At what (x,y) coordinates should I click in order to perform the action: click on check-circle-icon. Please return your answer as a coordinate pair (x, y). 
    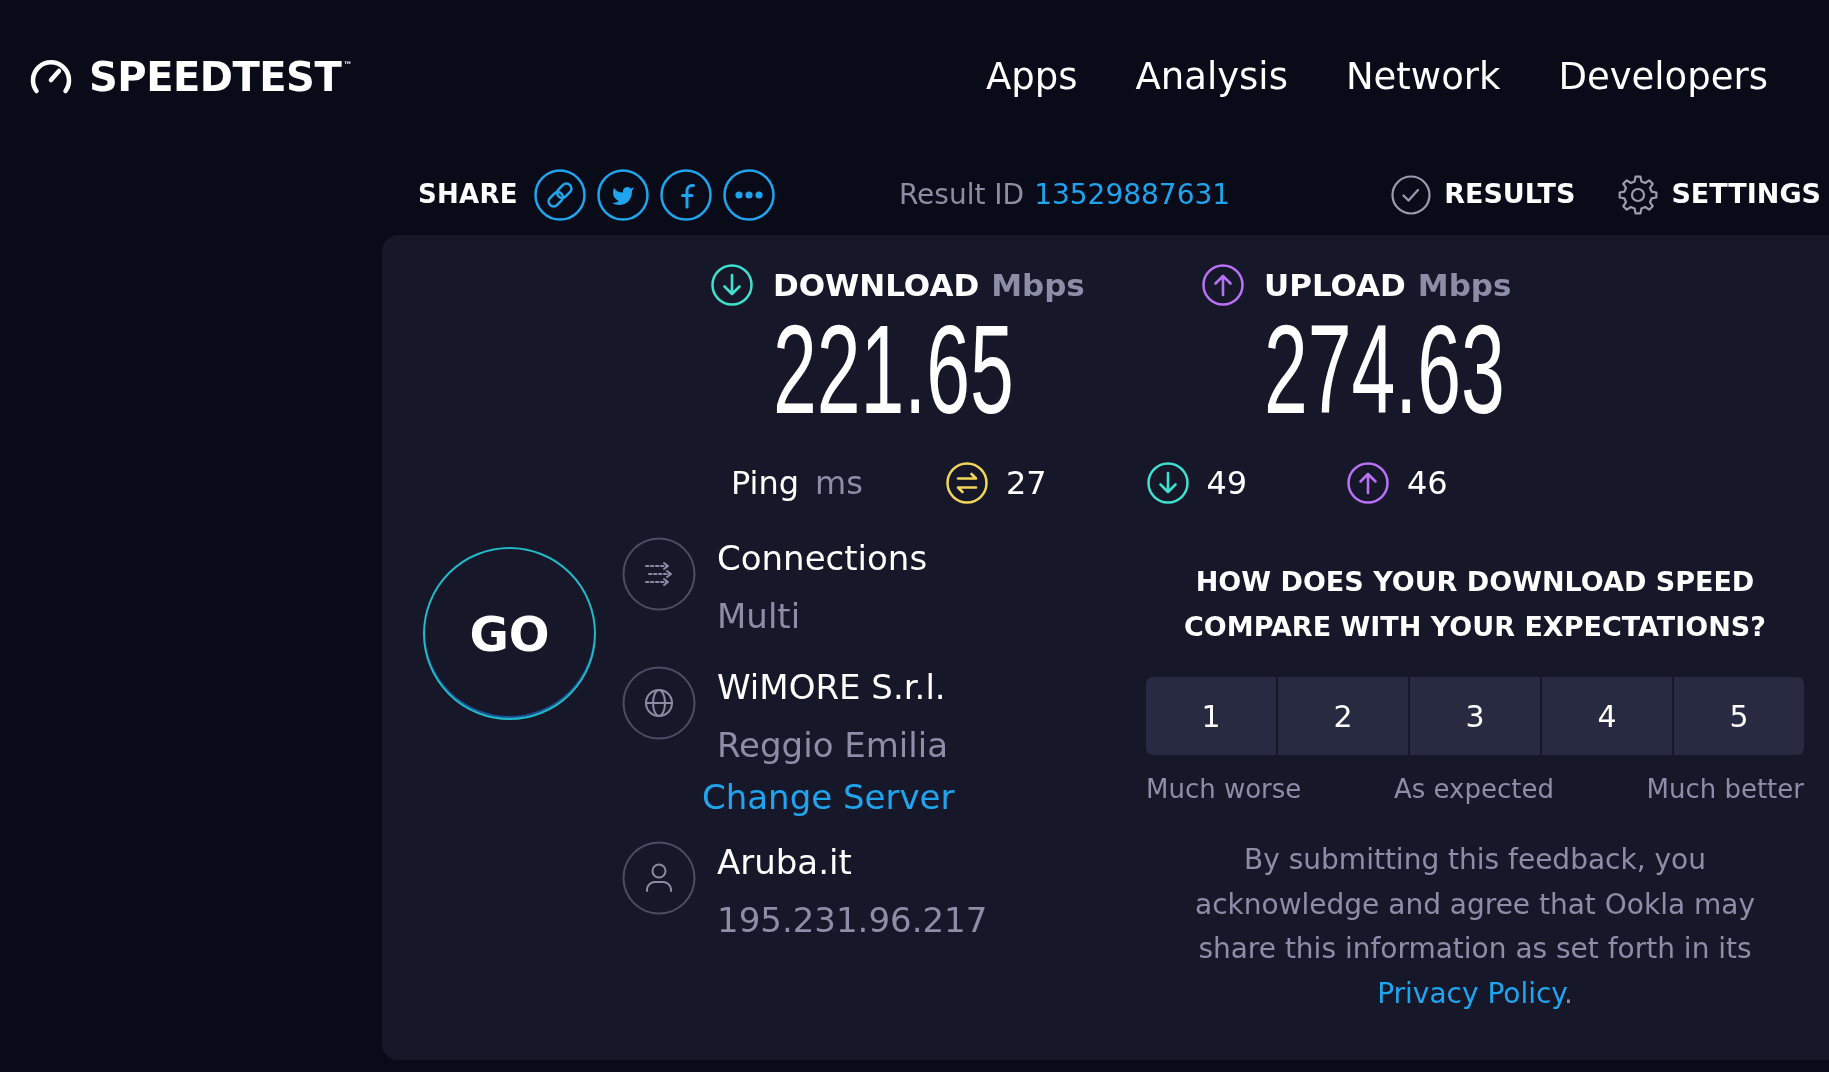
    Looking at the image, I should click on (1411, 194).